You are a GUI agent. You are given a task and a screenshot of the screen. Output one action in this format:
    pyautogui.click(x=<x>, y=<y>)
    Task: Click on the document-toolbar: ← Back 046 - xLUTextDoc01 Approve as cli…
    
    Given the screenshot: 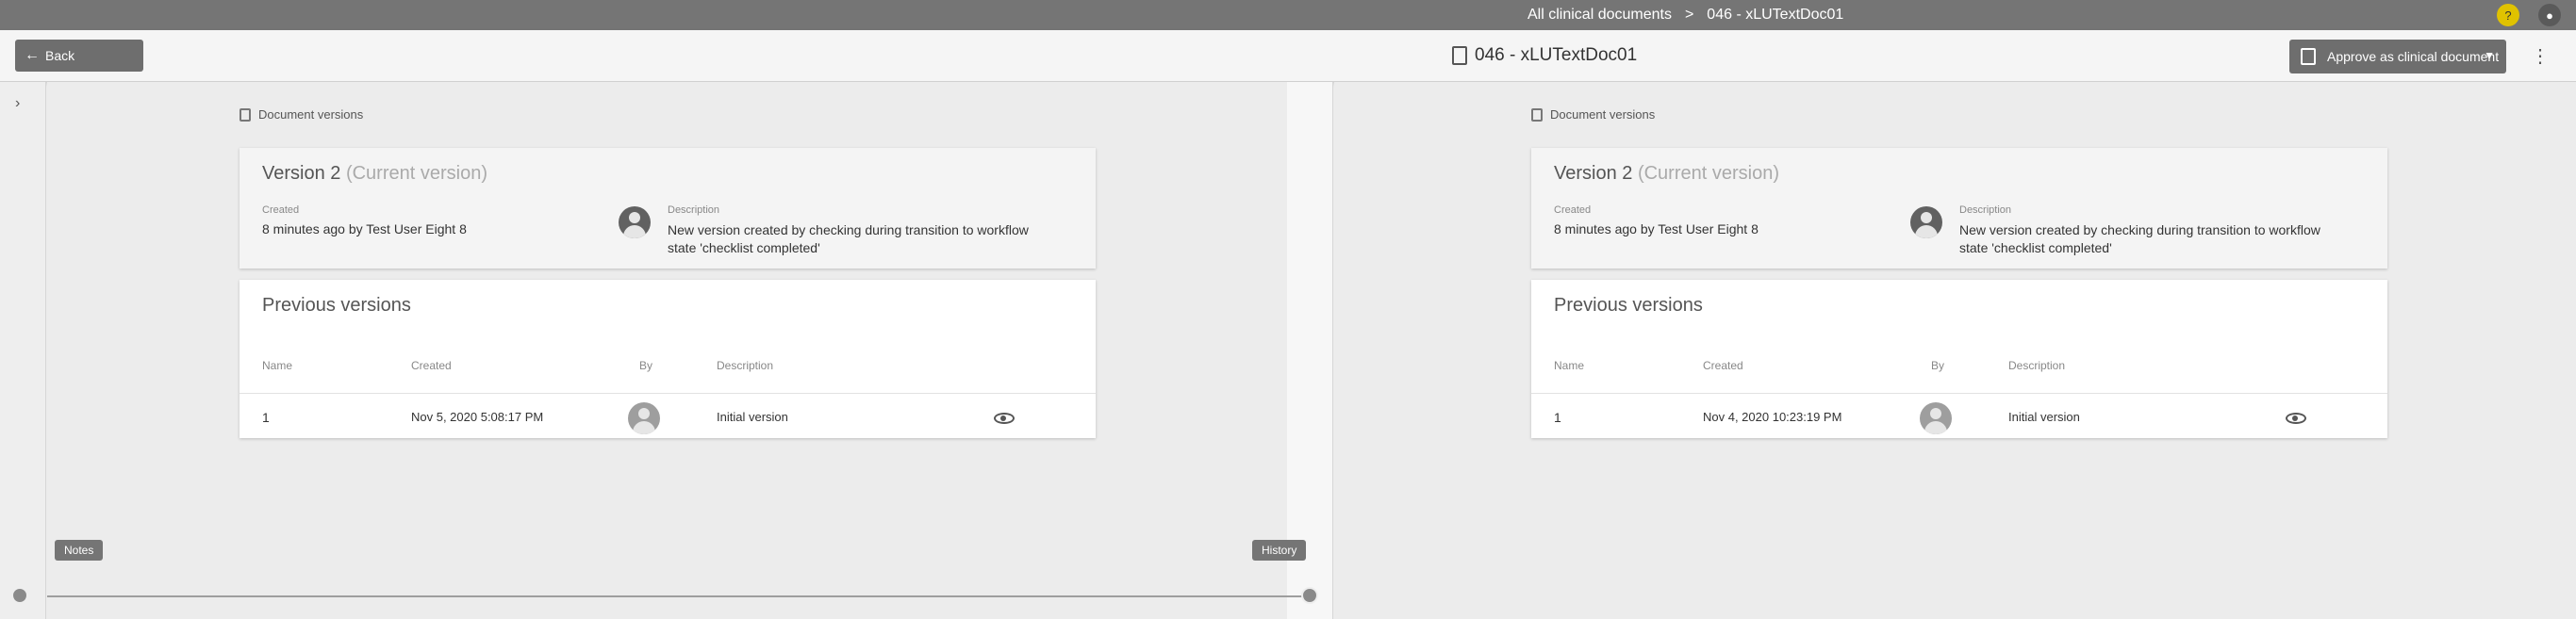 What is the action you would take?
    pyautogui.click(x=1288, y=56)
    